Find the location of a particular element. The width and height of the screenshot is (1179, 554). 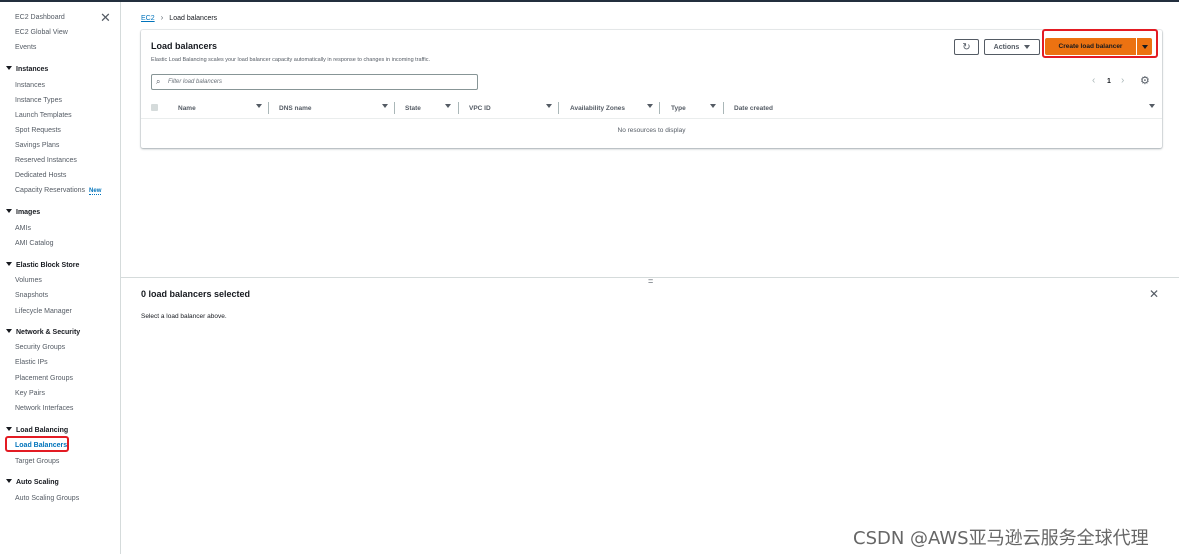

sidebar-item-capacity-reservations: Capacity Reservations New is located at coordinates (58, 191).